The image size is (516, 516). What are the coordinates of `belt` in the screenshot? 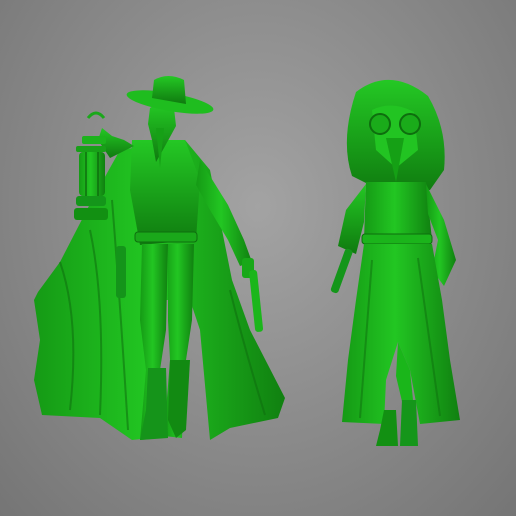 It's located at (166, 237).